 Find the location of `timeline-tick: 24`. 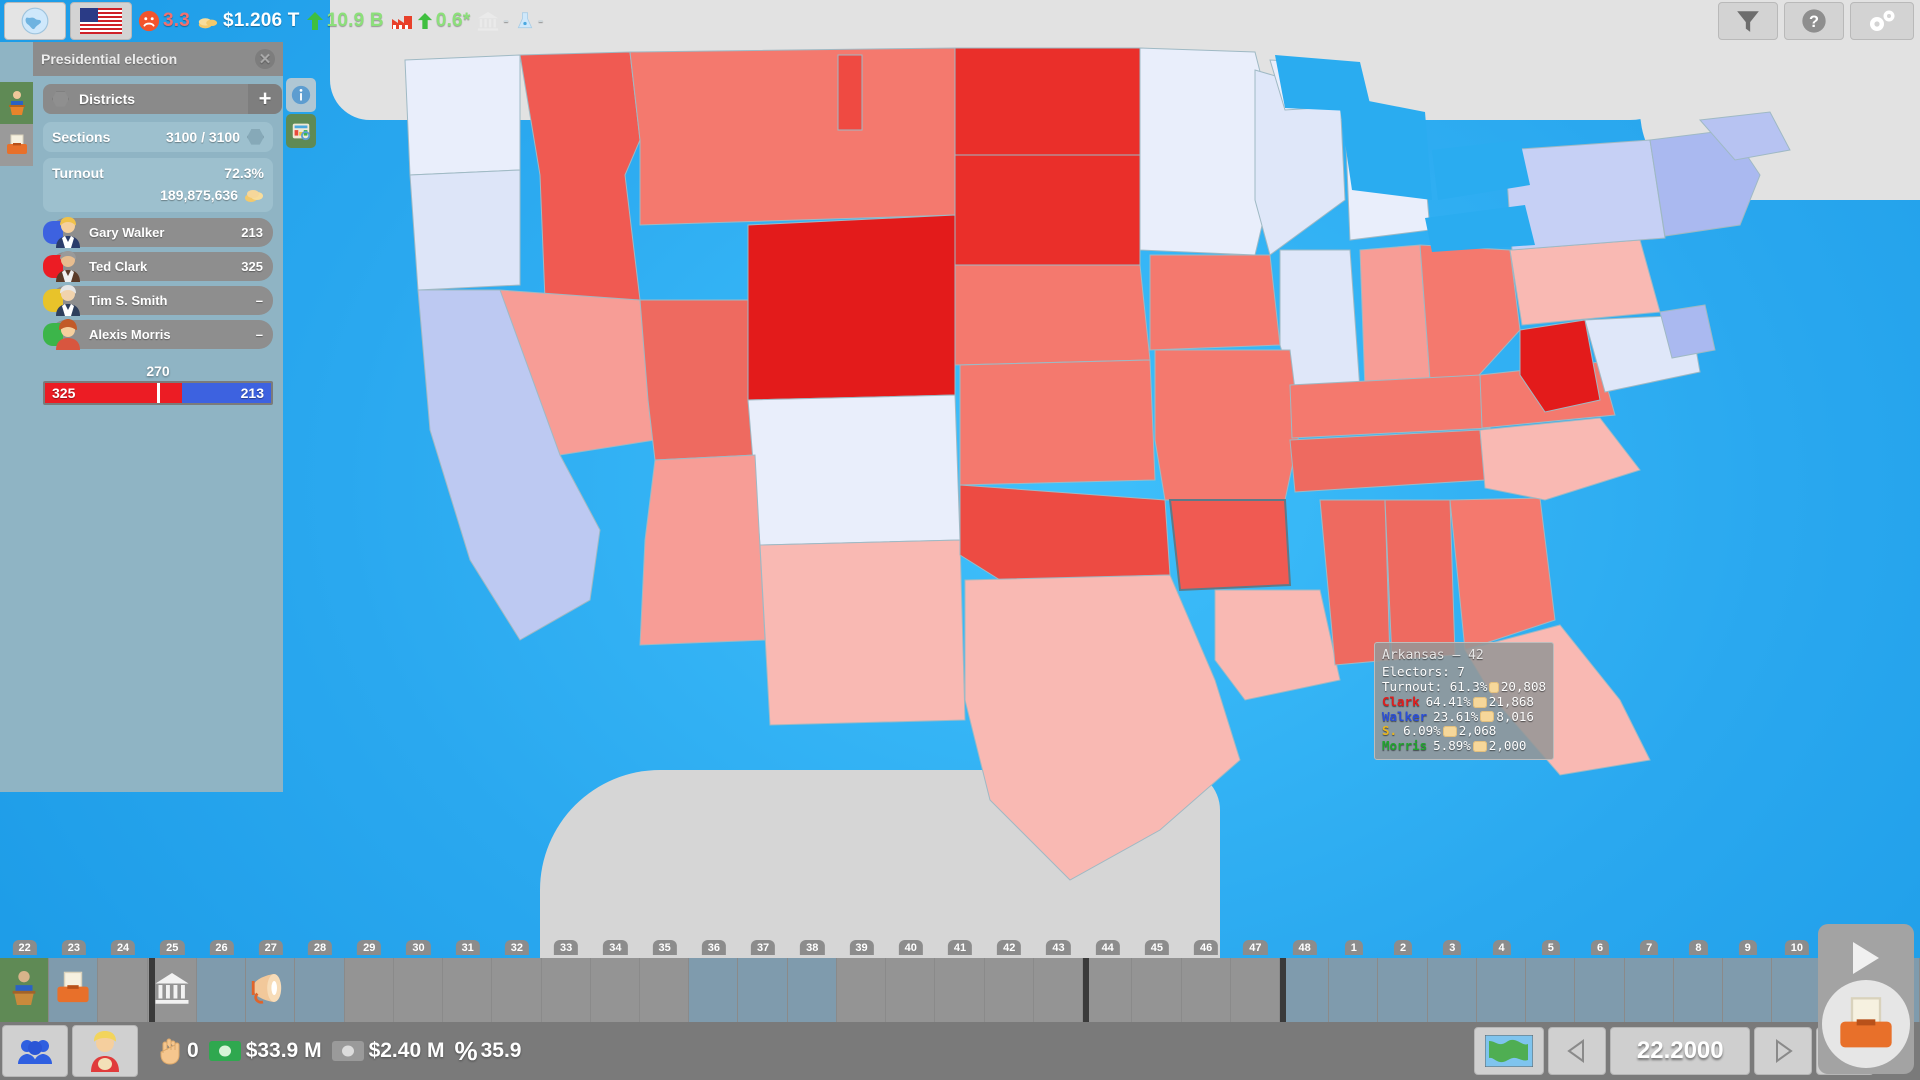

timeline-tick: 24 is located at coordinates (123, 947).